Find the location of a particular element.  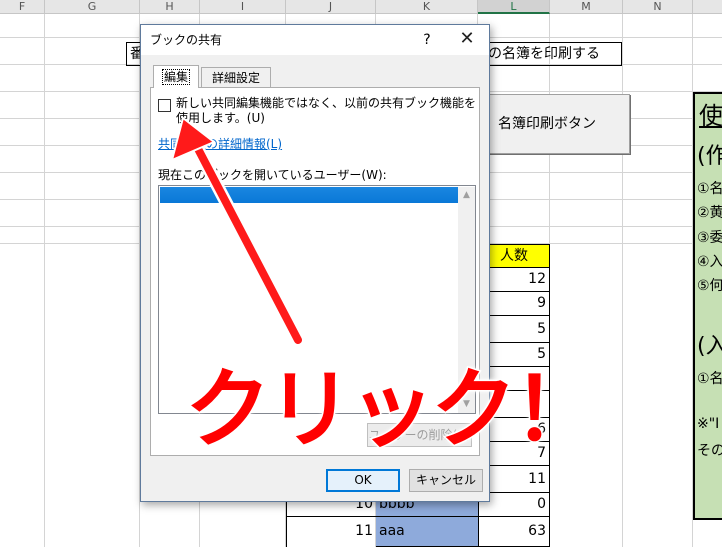

click-callout: クリック！ is located at coordinates (392, 410).